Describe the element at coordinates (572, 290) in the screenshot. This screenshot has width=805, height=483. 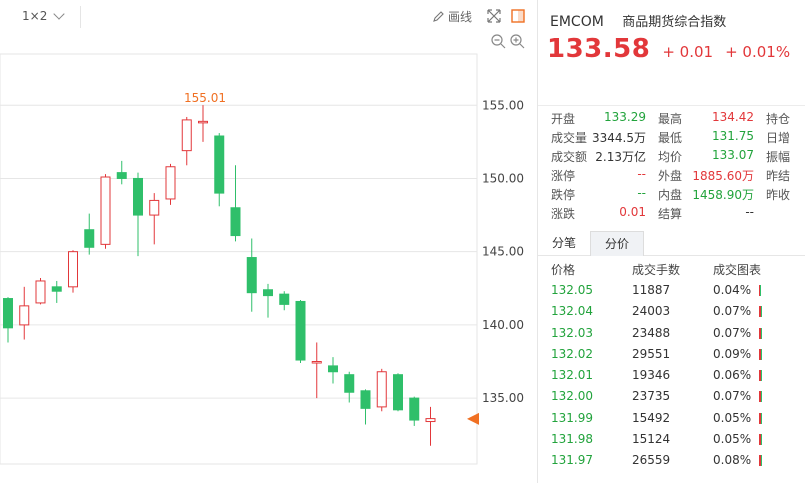
I see `cell-price: 132.05` at that location.